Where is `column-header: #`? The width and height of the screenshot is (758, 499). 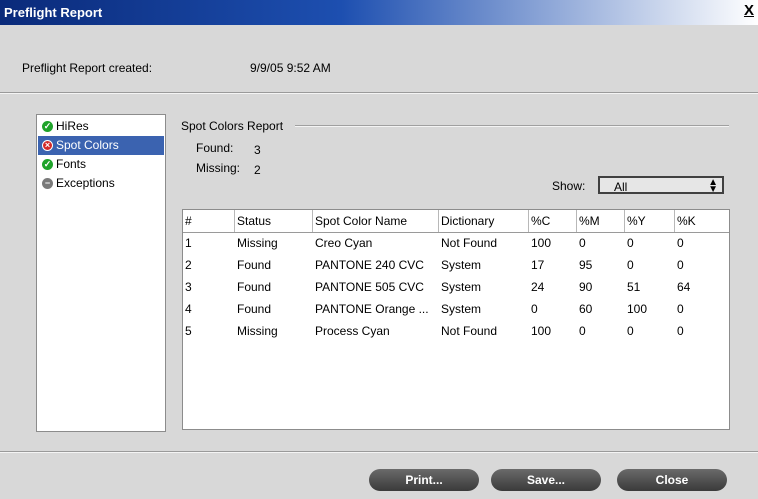
column-header: # is located at coordinates (209, 221).